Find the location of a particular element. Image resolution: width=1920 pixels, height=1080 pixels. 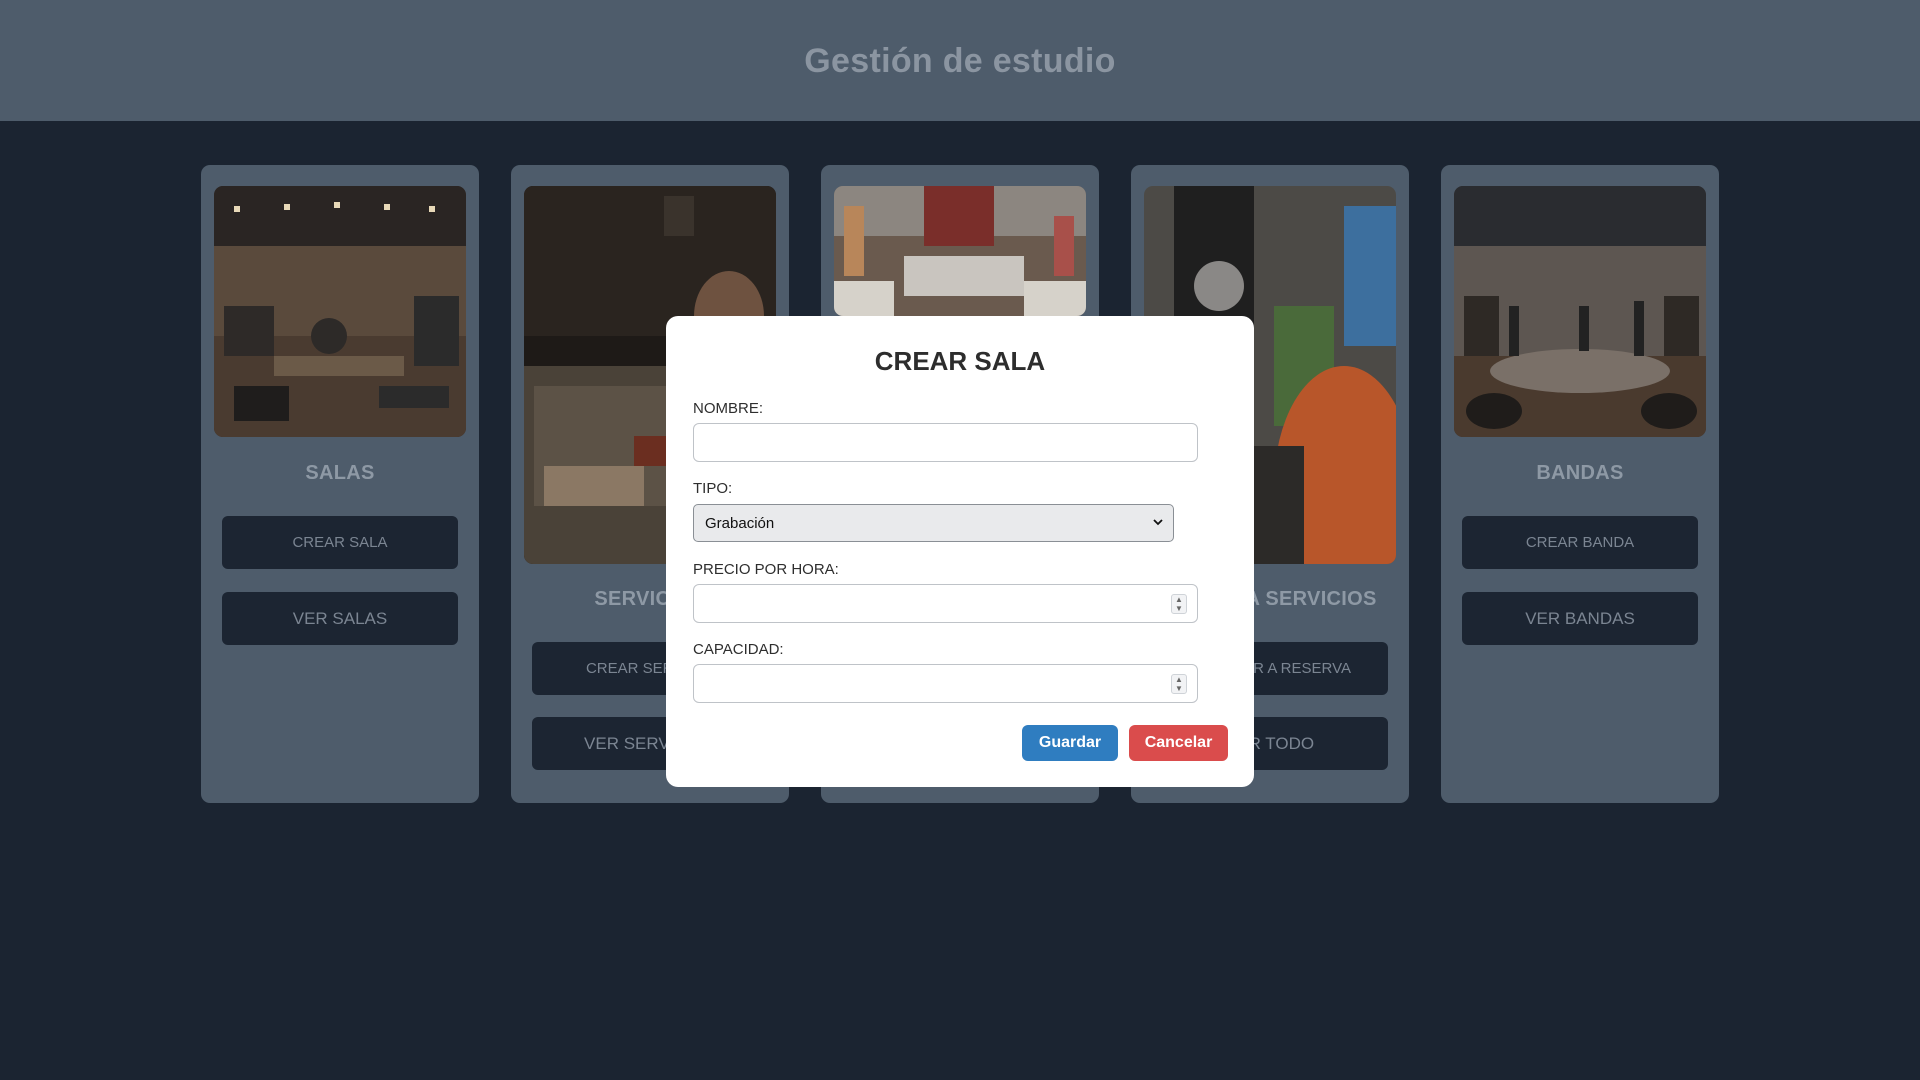

modal-title: CREAR SALA is located at coordinates (960, 361).